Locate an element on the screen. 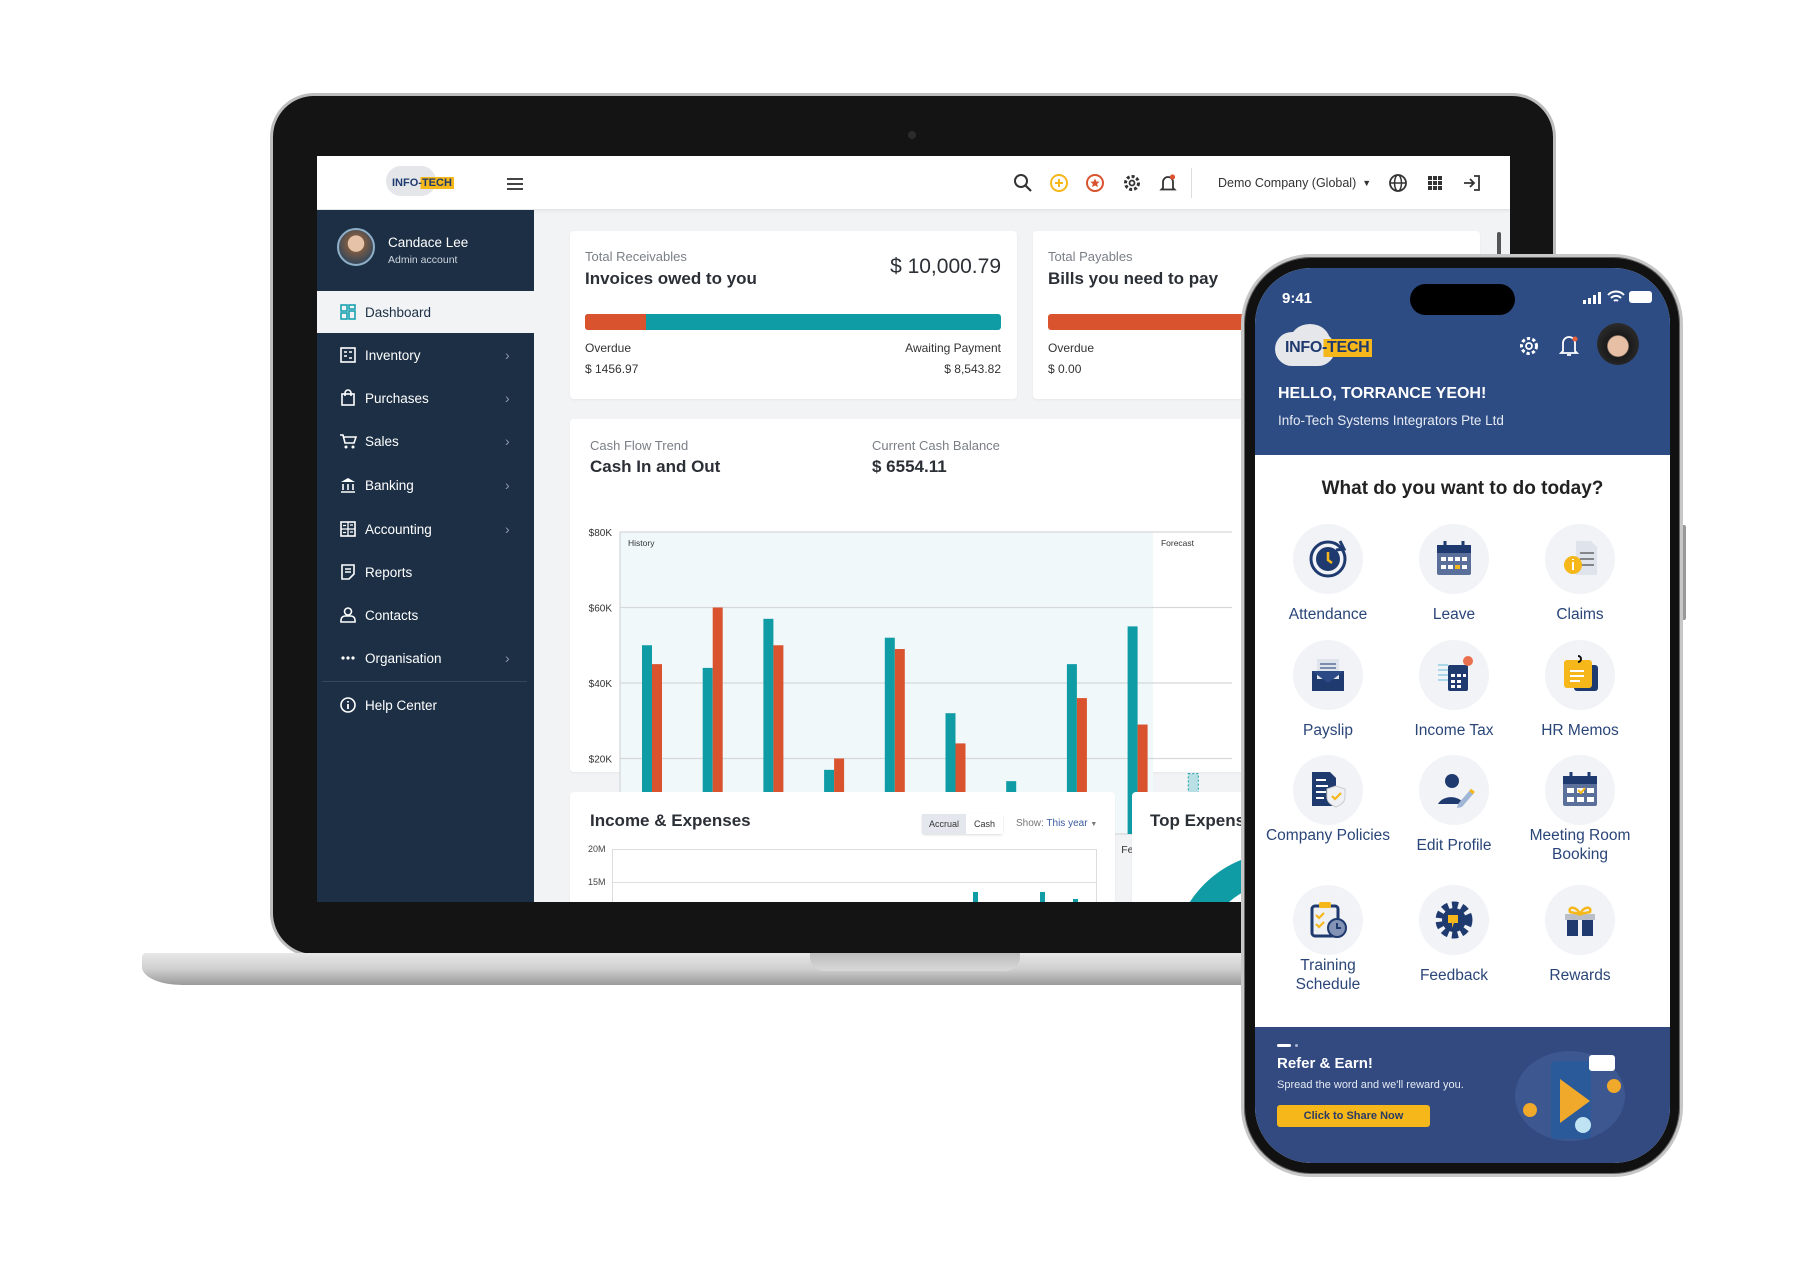 The height and width of the screenshot is (1266, 1818). dynamic-island is located at coordinates (1462, 299).